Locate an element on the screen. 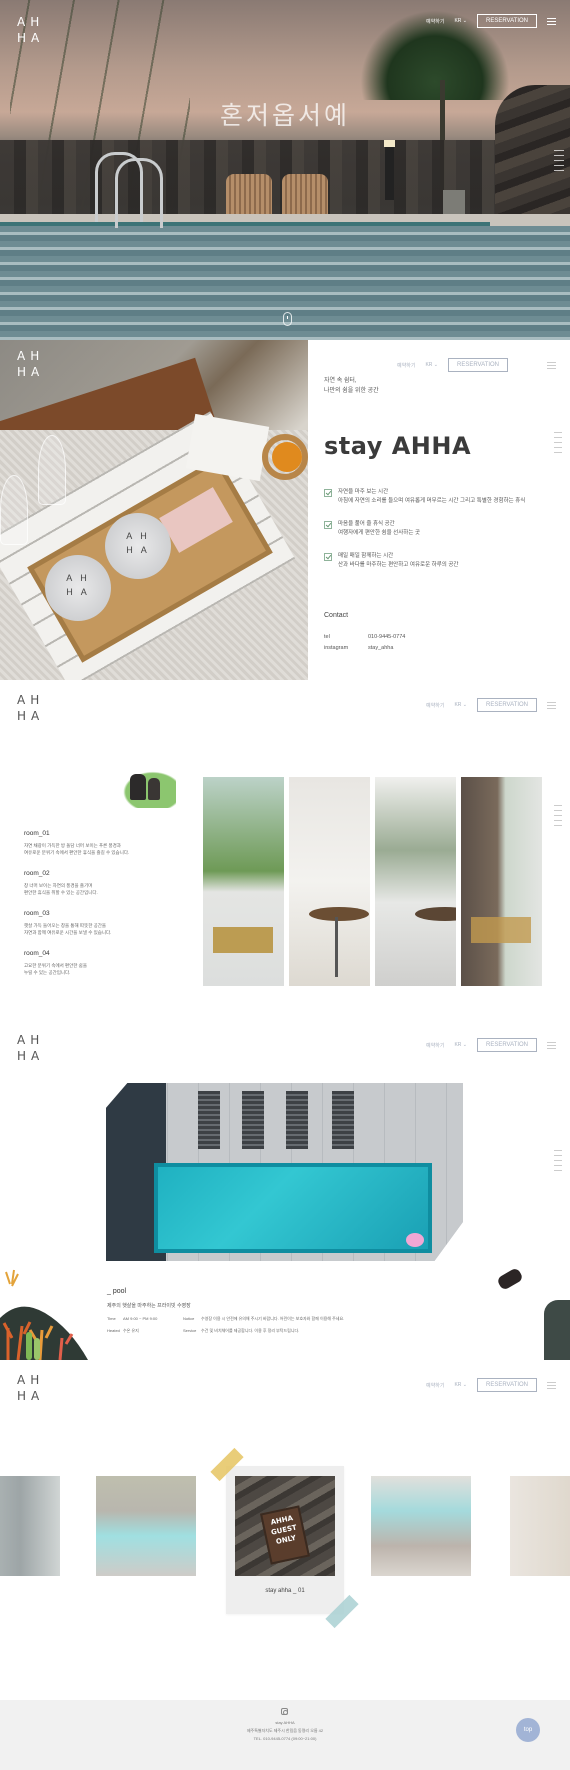  info-value: 수건 및 비치체어를 제공합니다. 이용 후 정리 부탁드립니다. is located at coordinates (250, 1330).